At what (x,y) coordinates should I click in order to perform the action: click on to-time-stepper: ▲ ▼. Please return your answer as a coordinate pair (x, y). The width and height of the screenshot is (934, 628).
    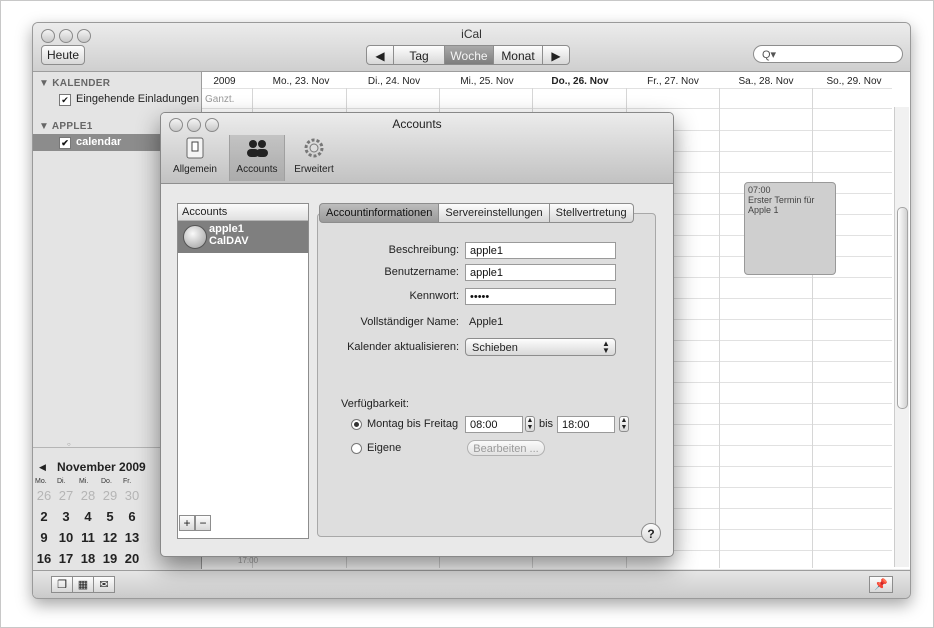
    Looking at the image, I should click on (624, 424).